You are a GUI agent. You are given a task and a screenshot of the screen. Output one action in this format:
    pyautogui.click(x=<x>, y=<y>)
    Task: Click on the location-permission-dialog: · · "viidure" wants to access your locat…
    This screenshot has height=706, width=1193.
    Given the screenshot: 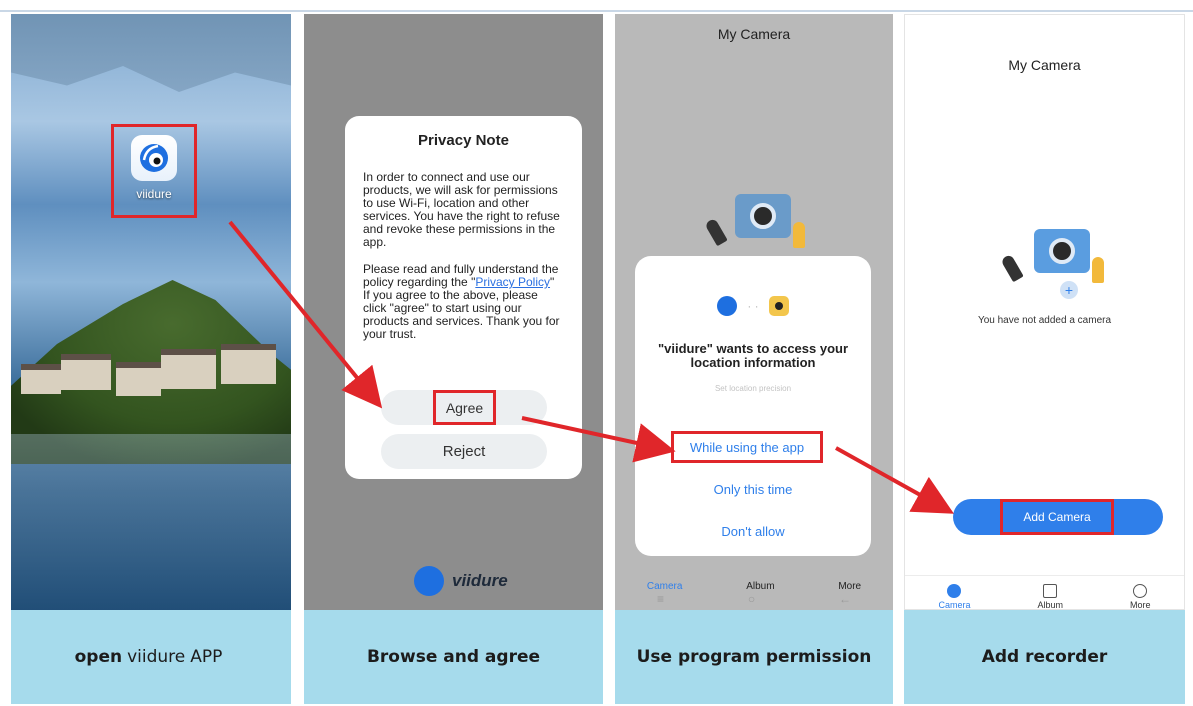 What is the action you would take?
    pyautogui.click(x=753, y=406)
    